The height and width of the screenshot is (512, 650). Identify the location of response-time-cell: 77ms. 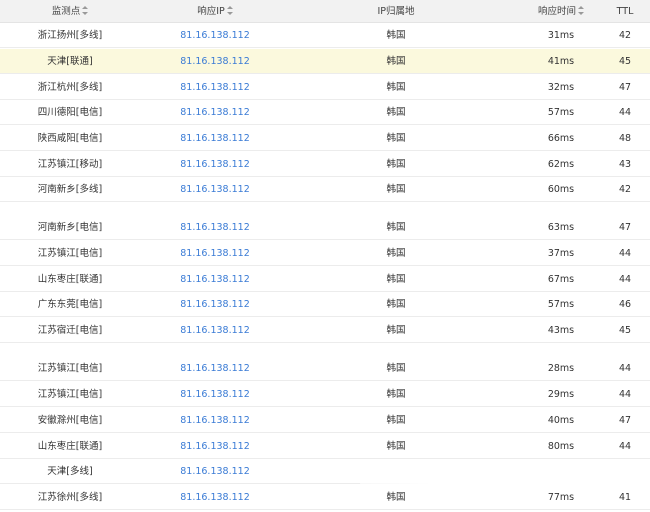
(561, 497).